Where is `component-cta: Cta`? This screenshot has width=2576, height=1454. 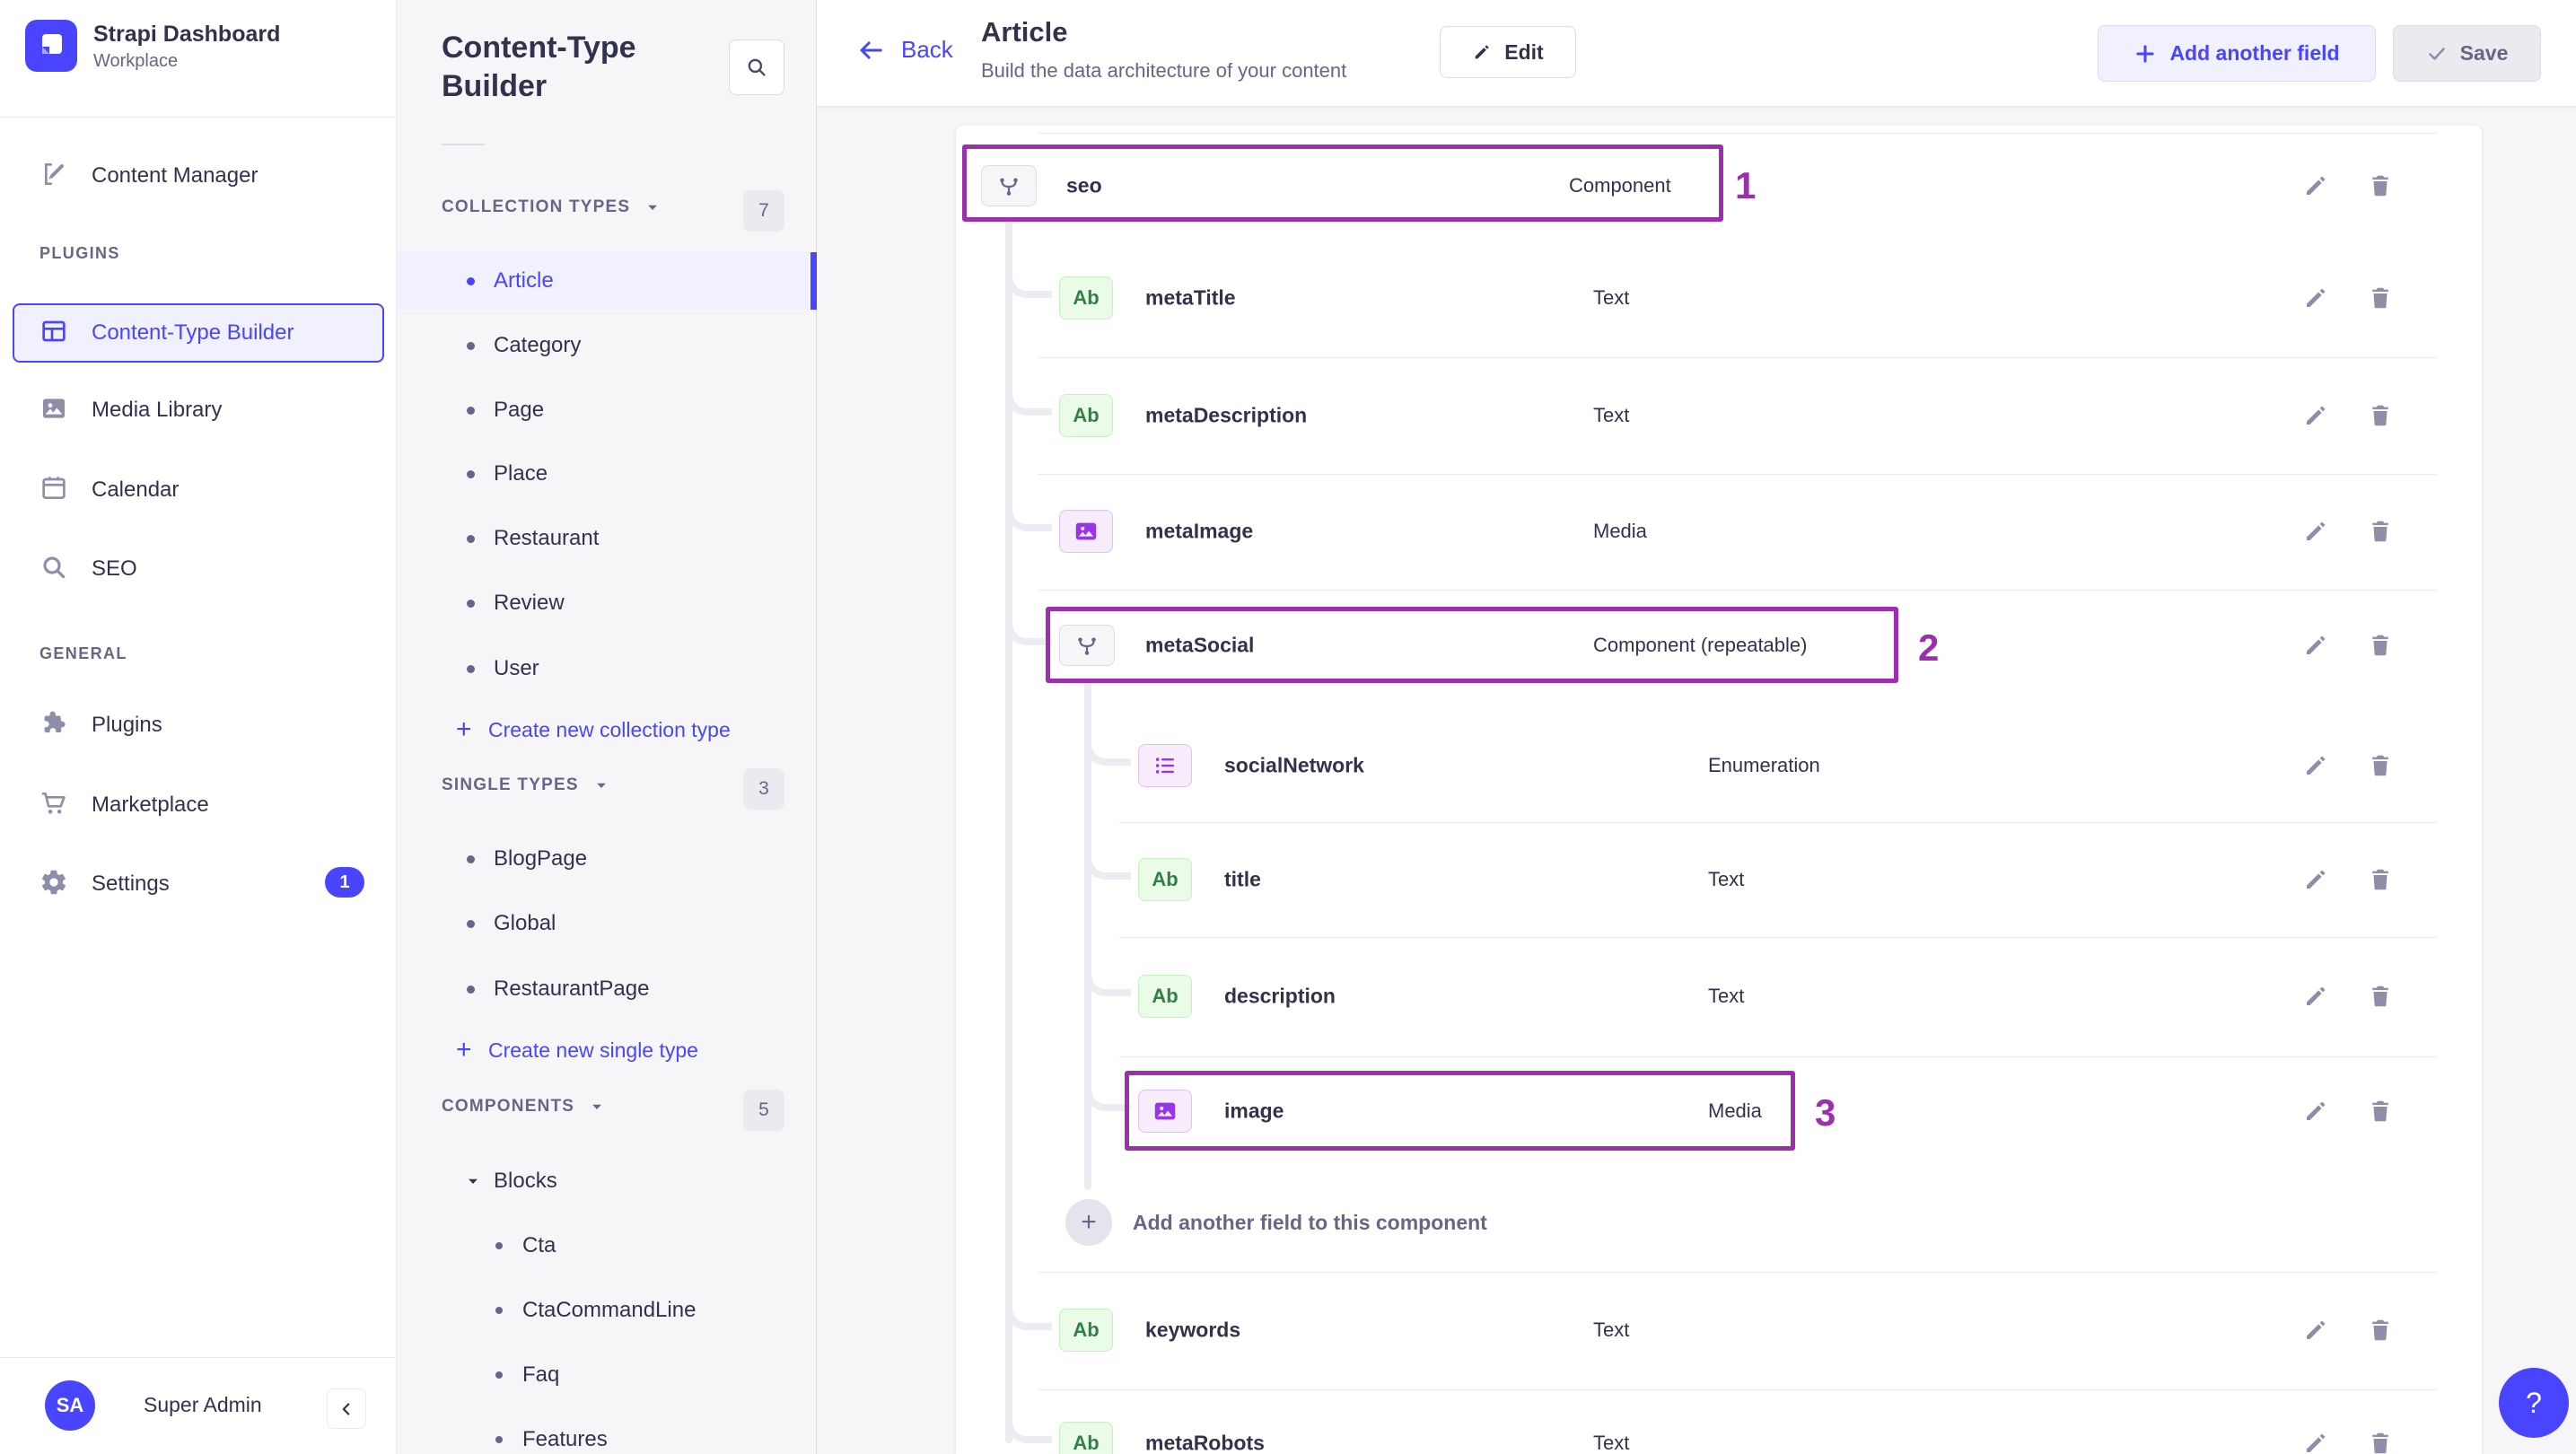
component-cta: Cta is located at coordinates (607, 1246).